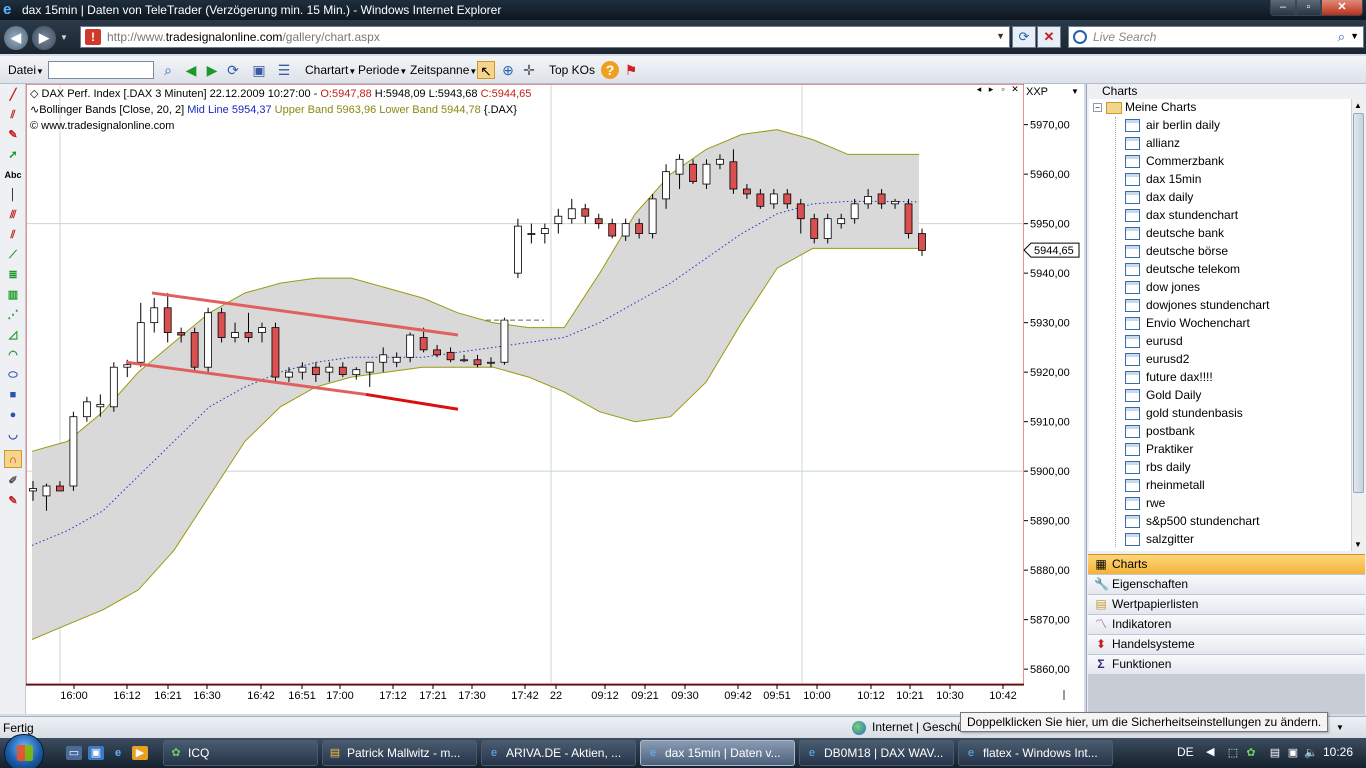 This screenshot has width=1366, height=768. What do you see at coordinates (1192, 523) in the screenshot?
I see `tree-item: s&p500 stundenchart` at bounding box center [1192, 523].